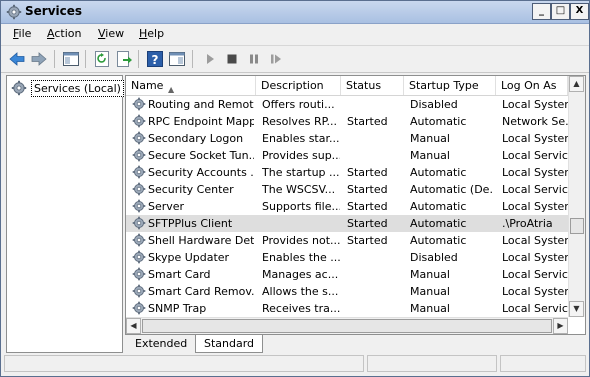 The width and height of the screenshot is (590, 377). What do you see at coordinates (254, 59) in the screenshot?
I see `pause-service-icon` at bounding box center [254, 59].